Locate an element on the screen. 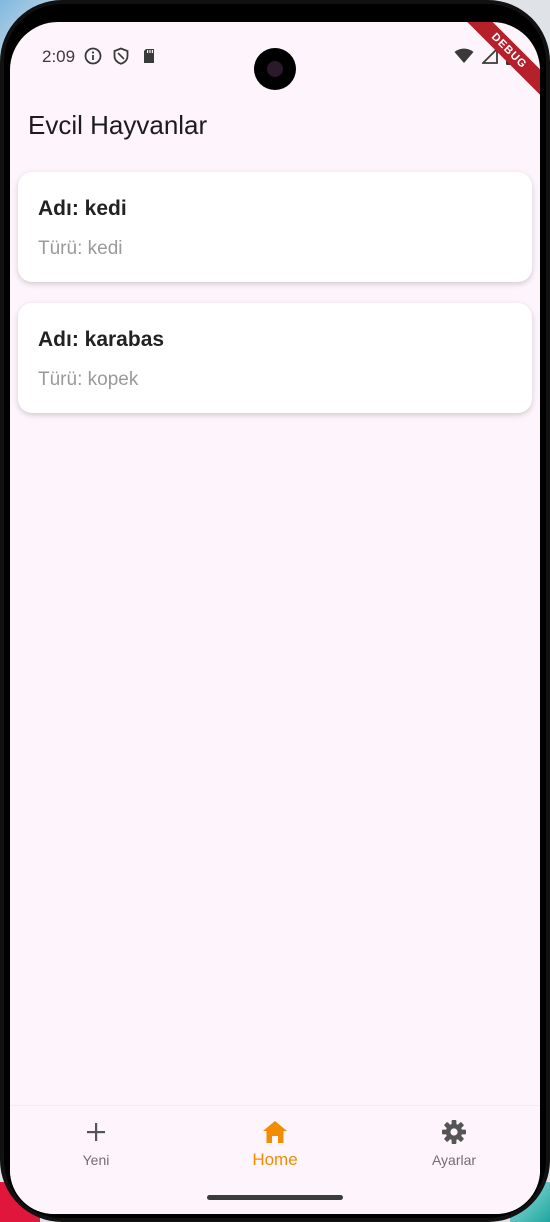  home-icon is located at coordinates (275, 1132).